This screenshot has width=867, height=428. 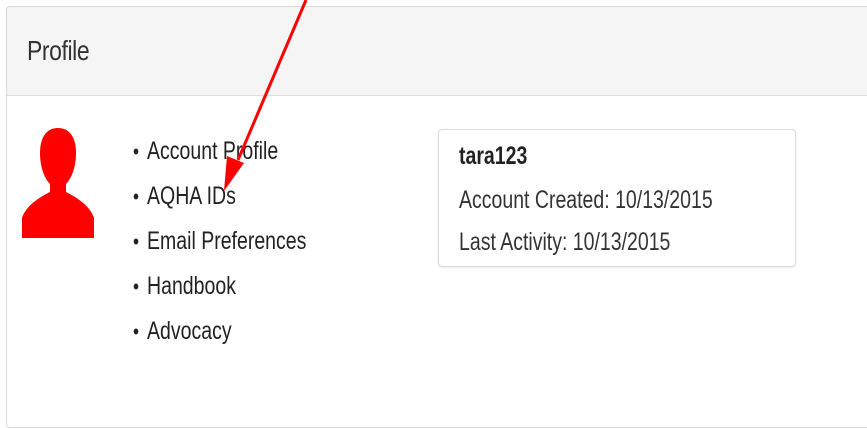 What do you see at coordinates (191, 286) in the screenshot?
I see `handbook-link: Handbook` at bounding box center [191, 286].